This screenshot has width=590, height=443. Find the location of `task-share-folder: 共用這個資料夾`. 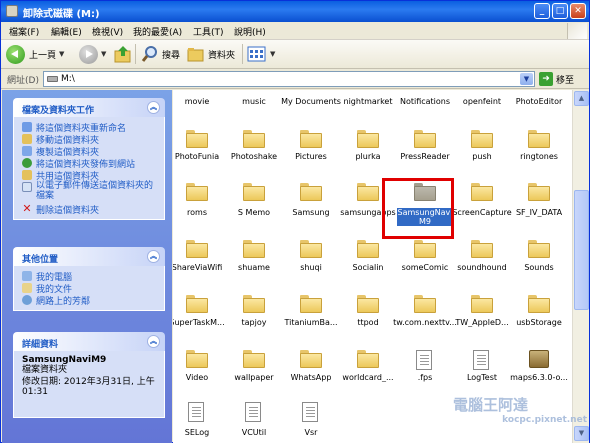

task-share-folder: 共用這個資料夾 is located at coordinates (91, 175).